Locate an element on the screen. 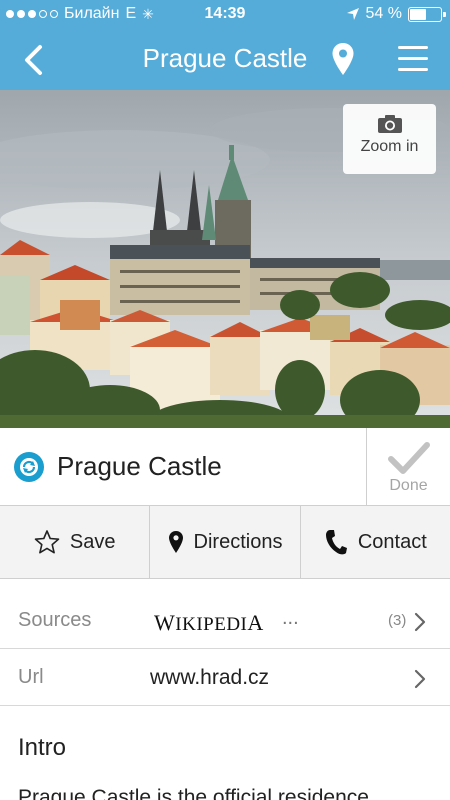 The image size is (450, 800). battery-percent: 54 % is located at coordinates (383, 13).